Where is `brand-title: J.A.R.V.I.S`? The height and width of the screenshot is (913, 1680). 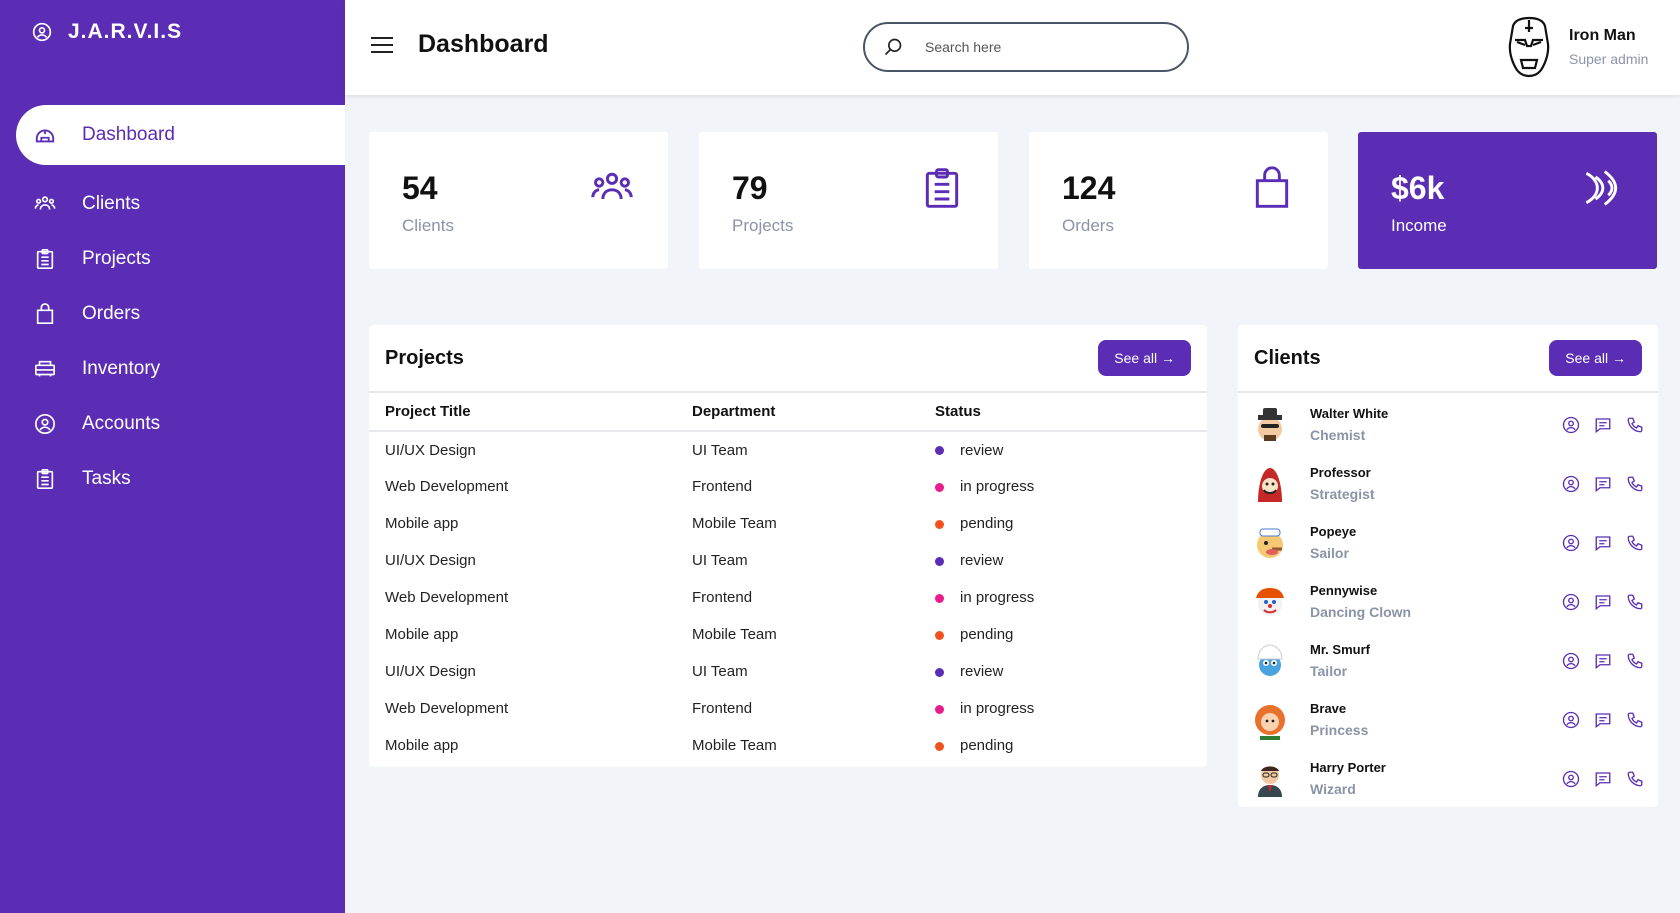
brand-title: J.A.R.V.I.S is located at coordinates (125, 31).